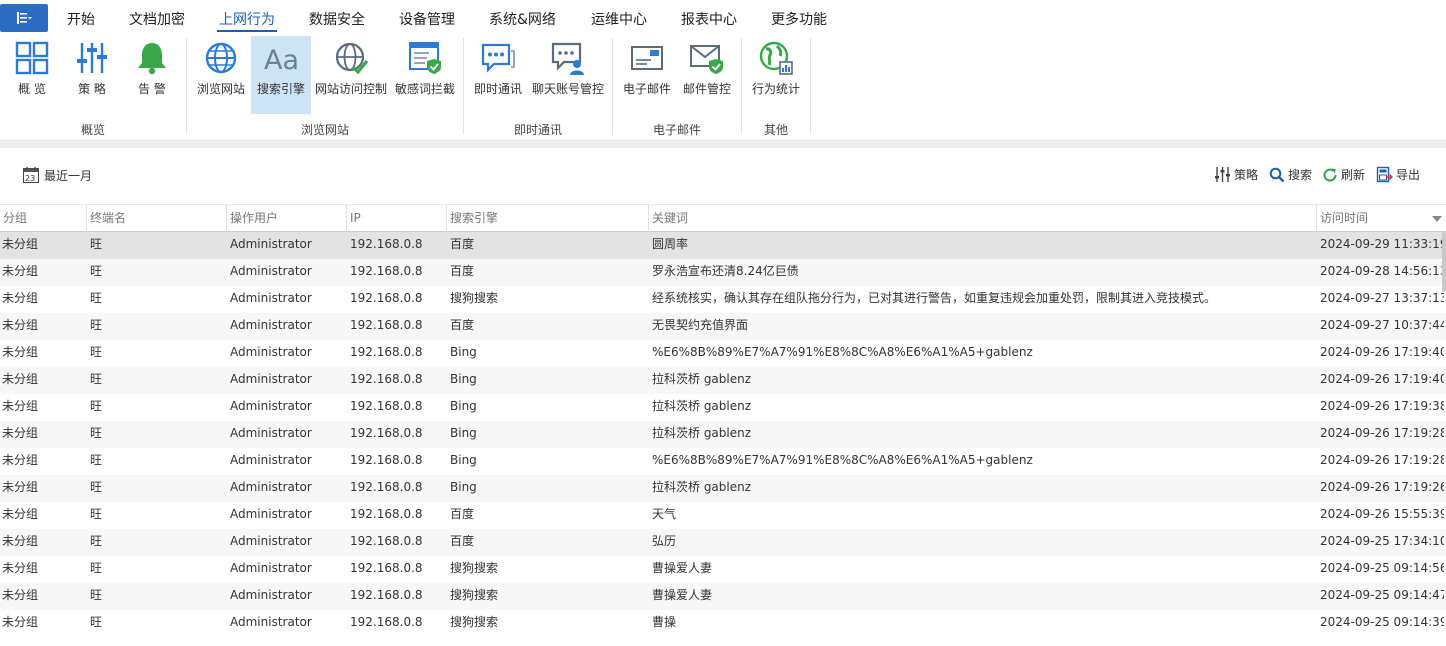  What do you see at coordinates (81, 19) in the screenshot?
I see `tab-start: 开始` at bounding box center [81, 19].